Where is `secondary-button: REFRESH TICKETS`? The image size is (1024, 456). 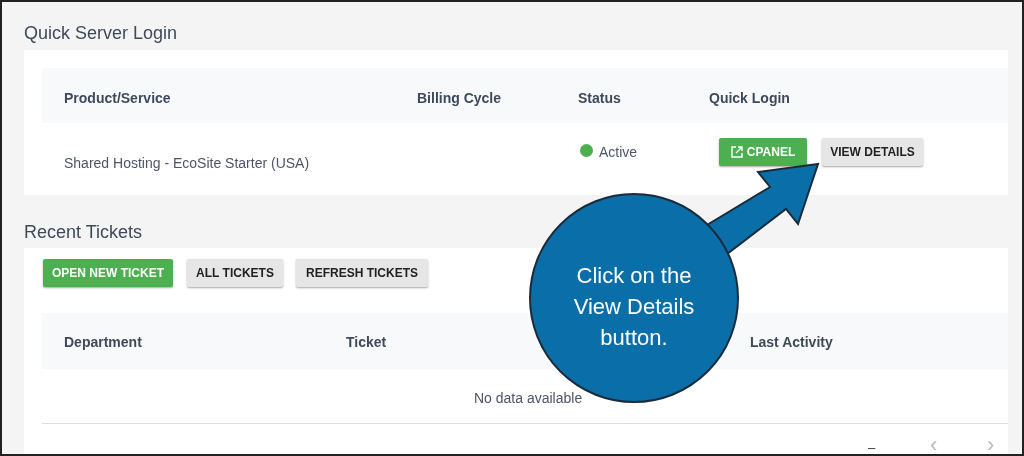 secondary-button: REFRESH TICKETS is located at coordinates (362, 273).